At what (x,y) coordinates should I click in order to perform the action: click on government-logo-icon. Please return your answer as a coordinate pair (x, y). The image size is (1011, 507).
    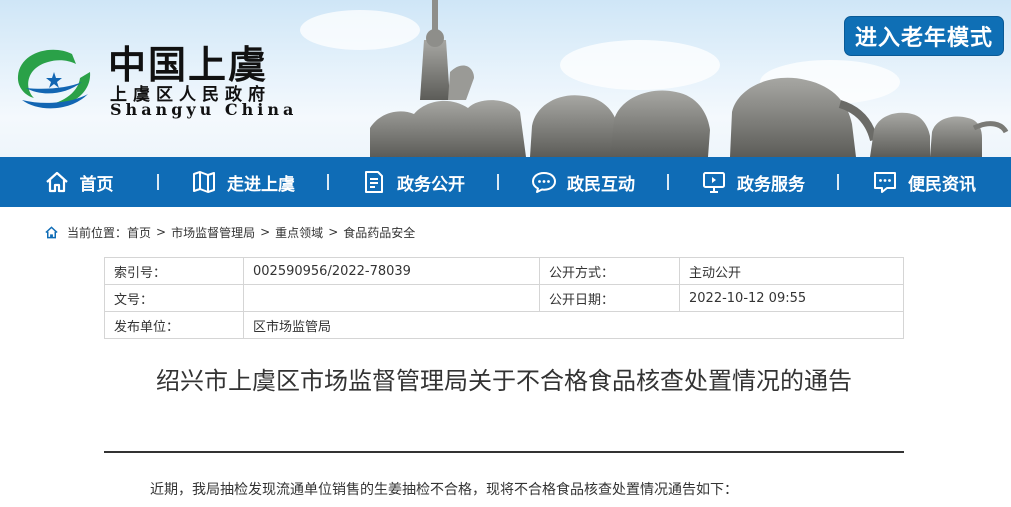
    Looking at the image, I should click on (54, 77).